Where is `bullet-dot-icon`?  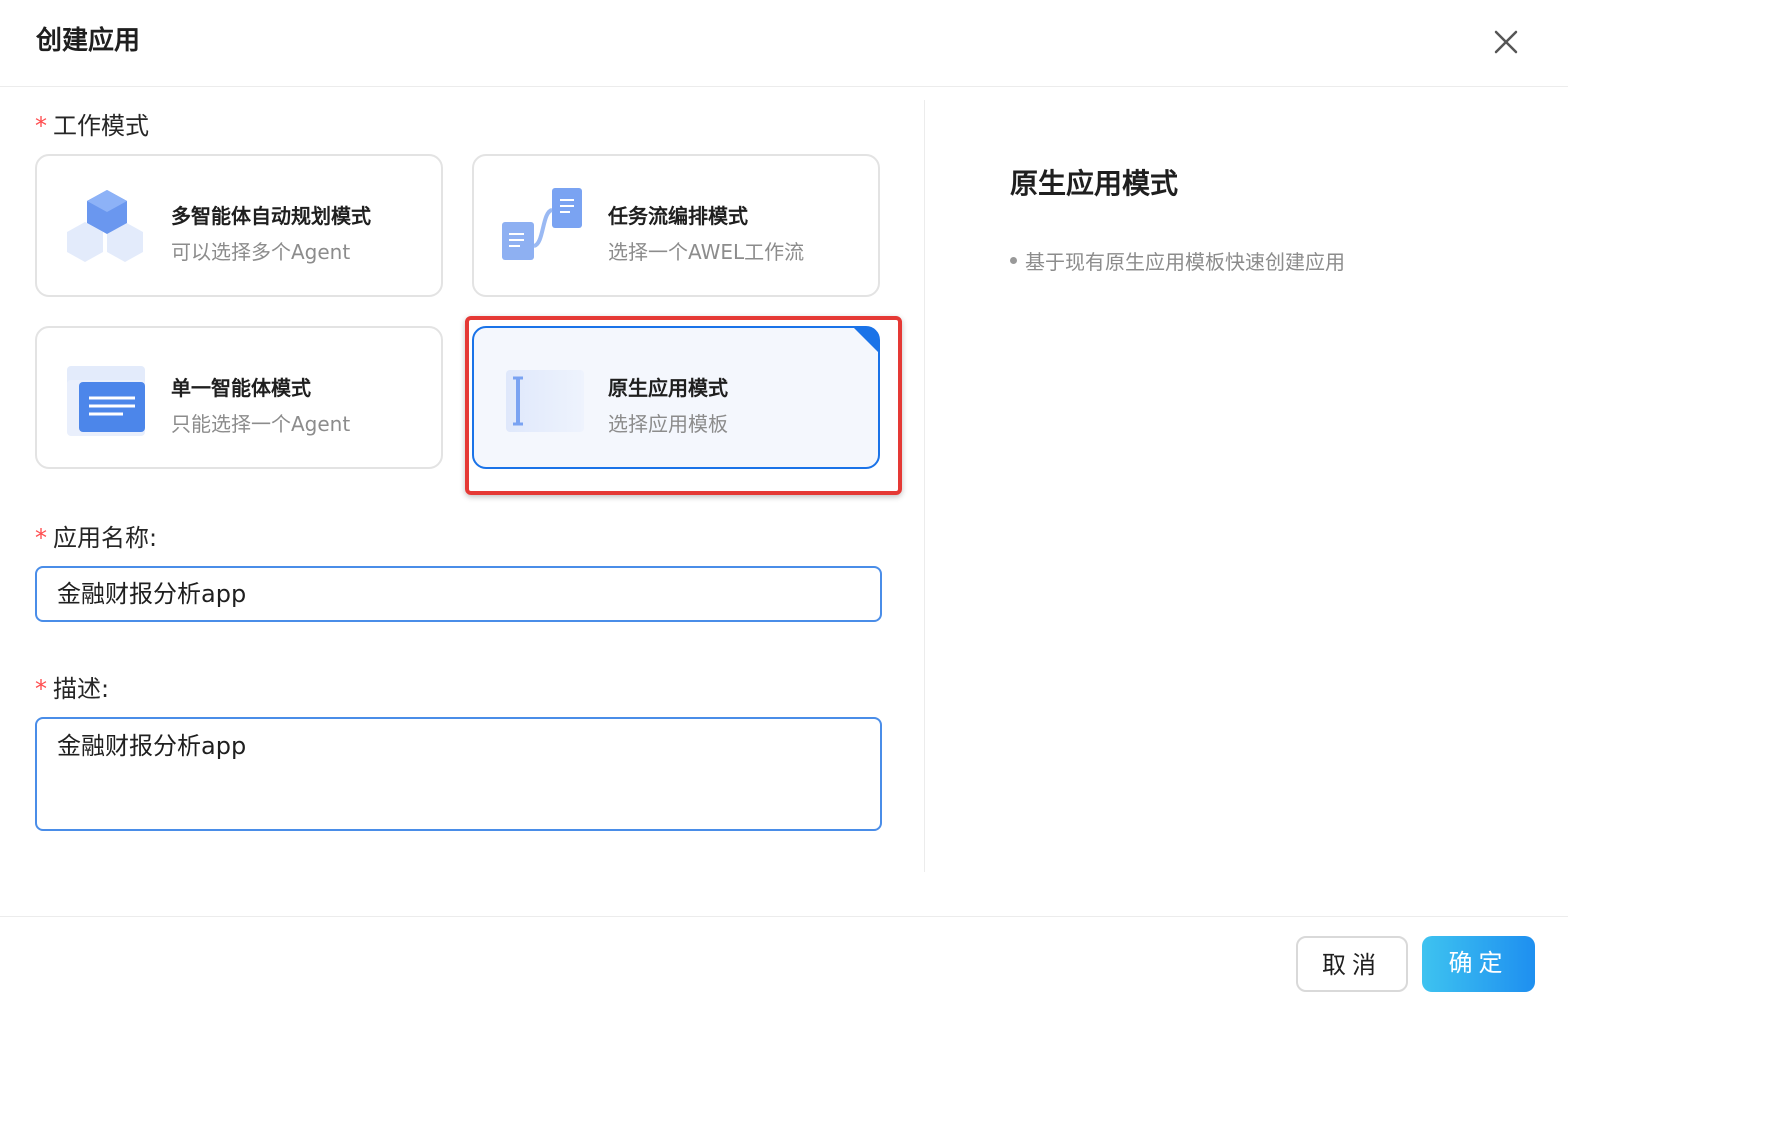 bullet-dot-icon is located at coordinates (1013, 260).